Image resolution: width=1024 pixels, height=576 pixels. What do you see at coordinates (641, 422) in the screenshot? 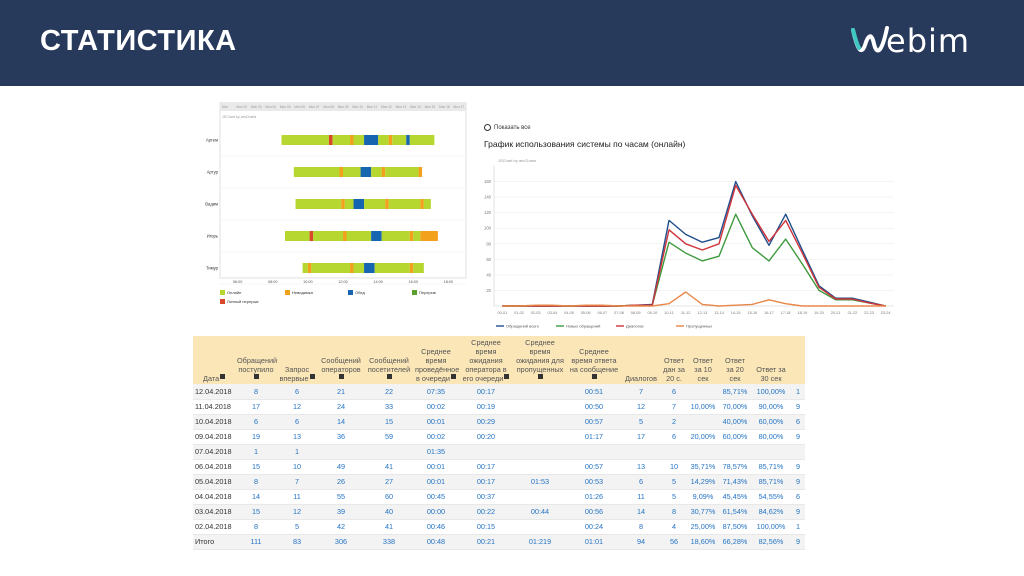
I see `table-cell: 5` at bounding box center [641, 422].